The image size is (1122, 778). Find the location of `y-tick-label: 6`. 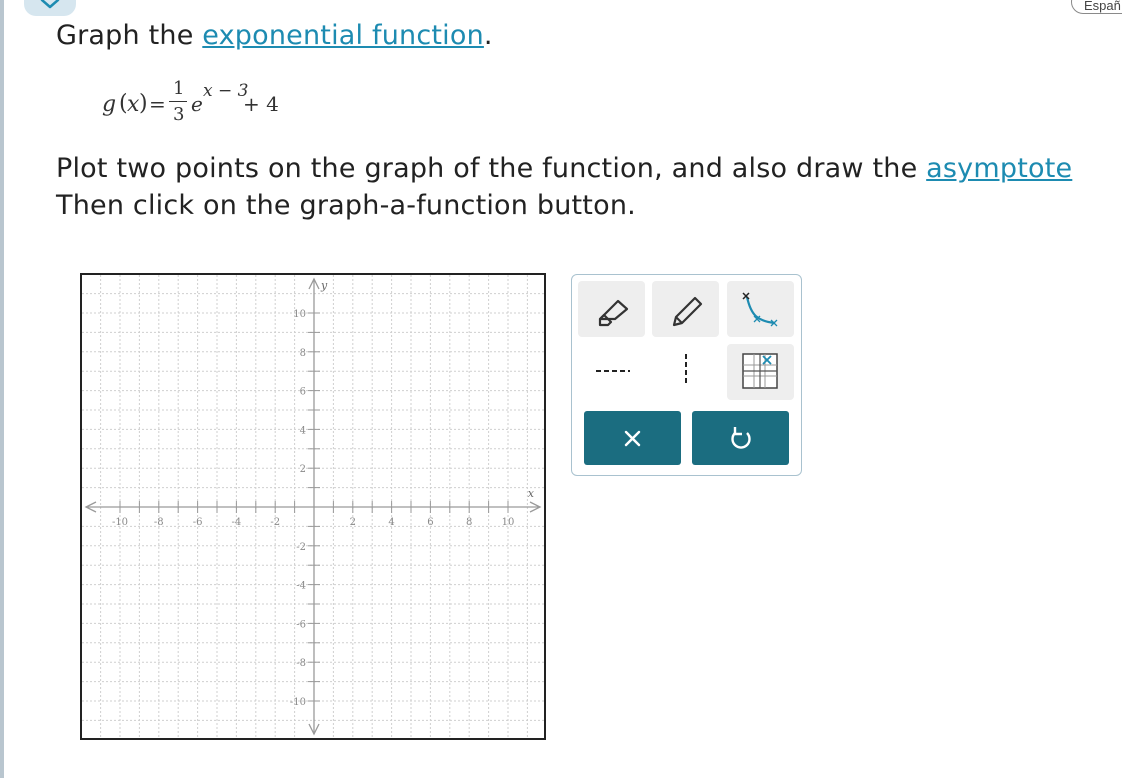

y-tick-label: 6 is located at coordinates (303, 392).